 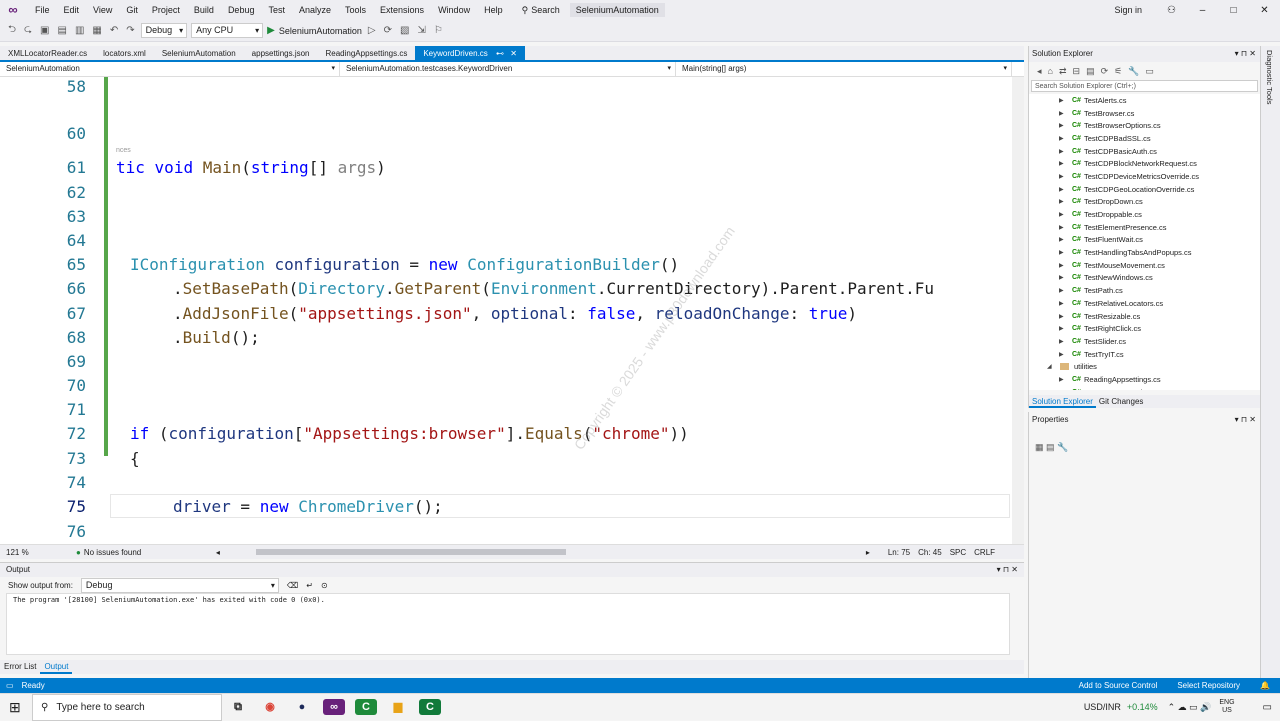 What do you see at coordinates (1144, 278) in the screenshot?
I see `tree-item-file: ▶ C# TestNewWindows.cs` at bounding box center [1144, 278].